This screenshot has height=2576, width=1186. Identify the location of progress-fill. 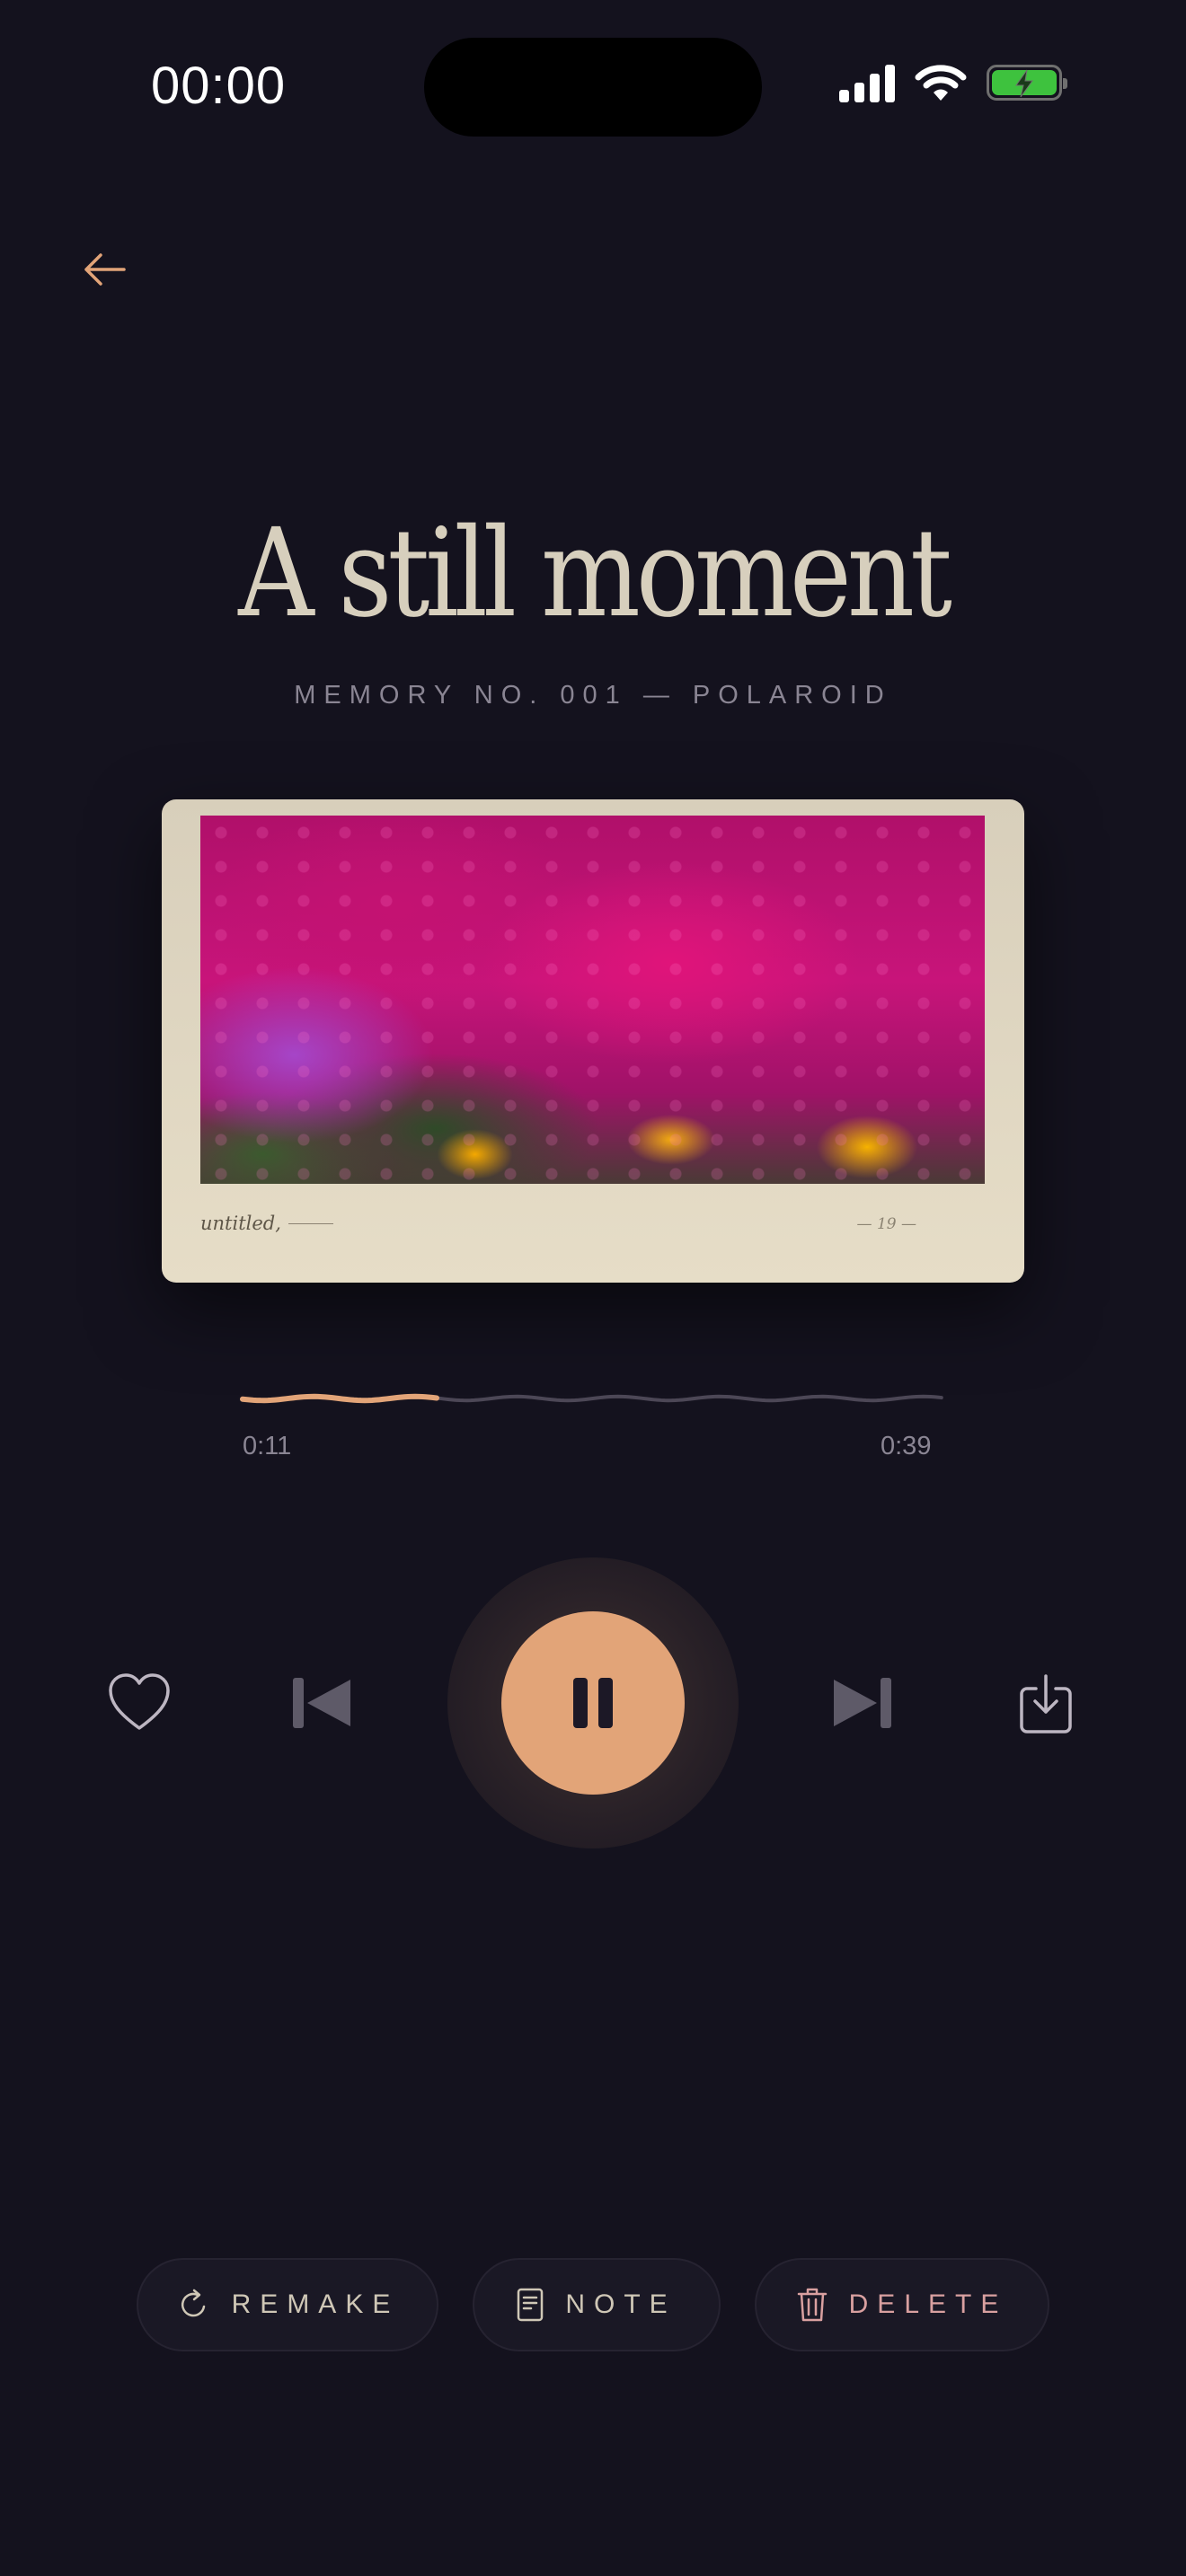
(339, 1398).